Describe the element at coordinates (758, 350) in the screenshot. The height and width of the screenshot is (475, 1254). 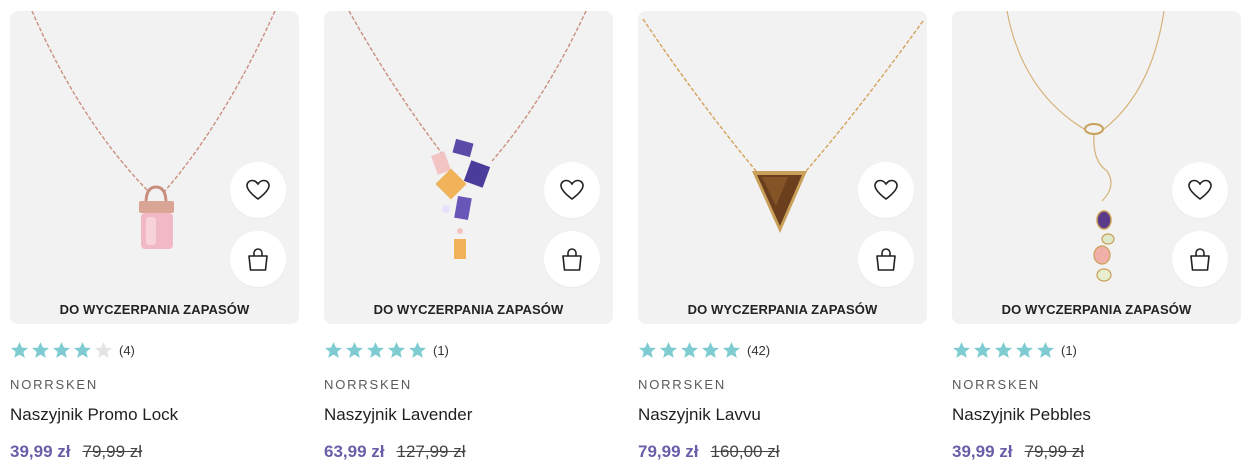
I see `review-count: (42)` at that location.